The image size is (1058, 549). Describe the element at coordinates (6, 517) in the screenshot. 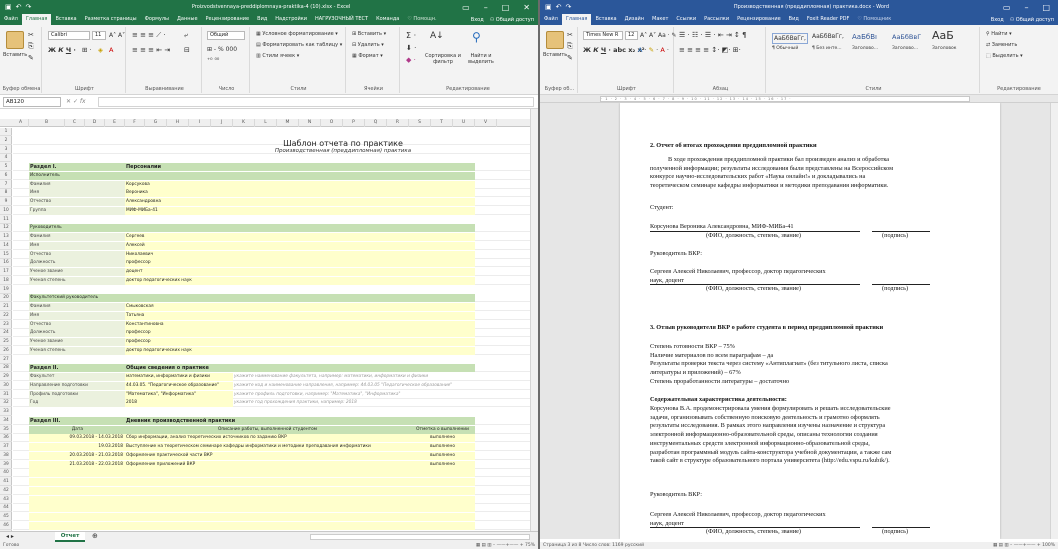

I see `row-header: 45` at that location.